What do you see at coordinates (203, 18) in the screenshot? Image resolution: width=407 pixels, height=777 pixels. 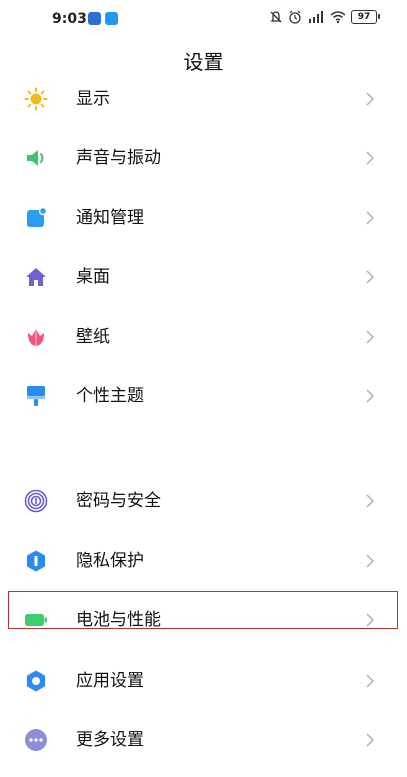 I see `status-bar: 9:03 97` at bounding box center [203, 18].